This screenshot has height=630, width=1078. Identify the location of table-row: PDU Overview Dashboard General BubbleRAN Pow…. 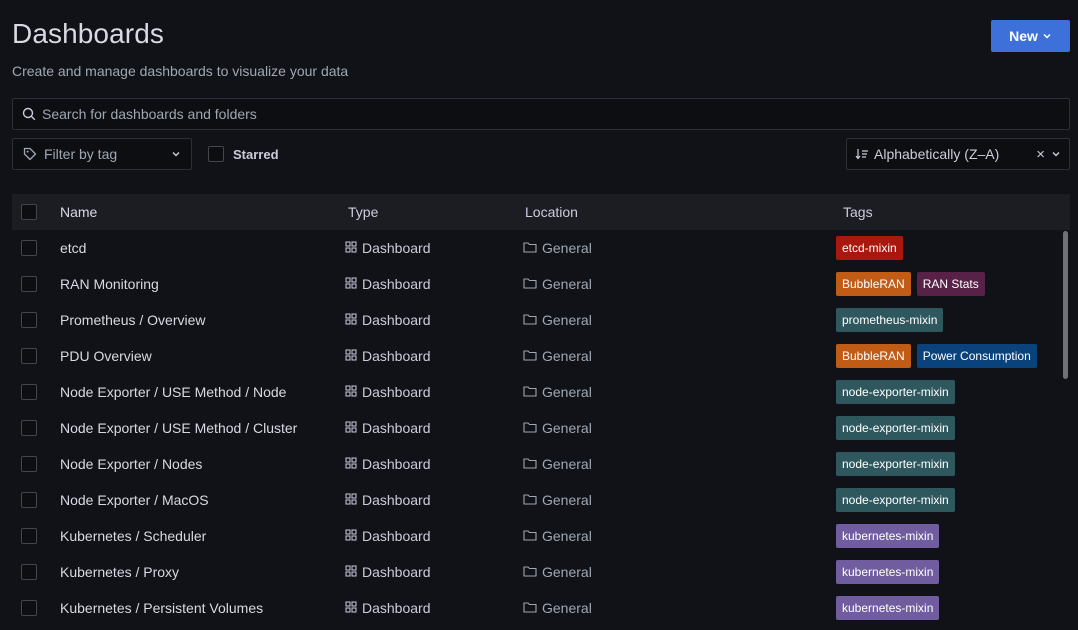
(541, 356).